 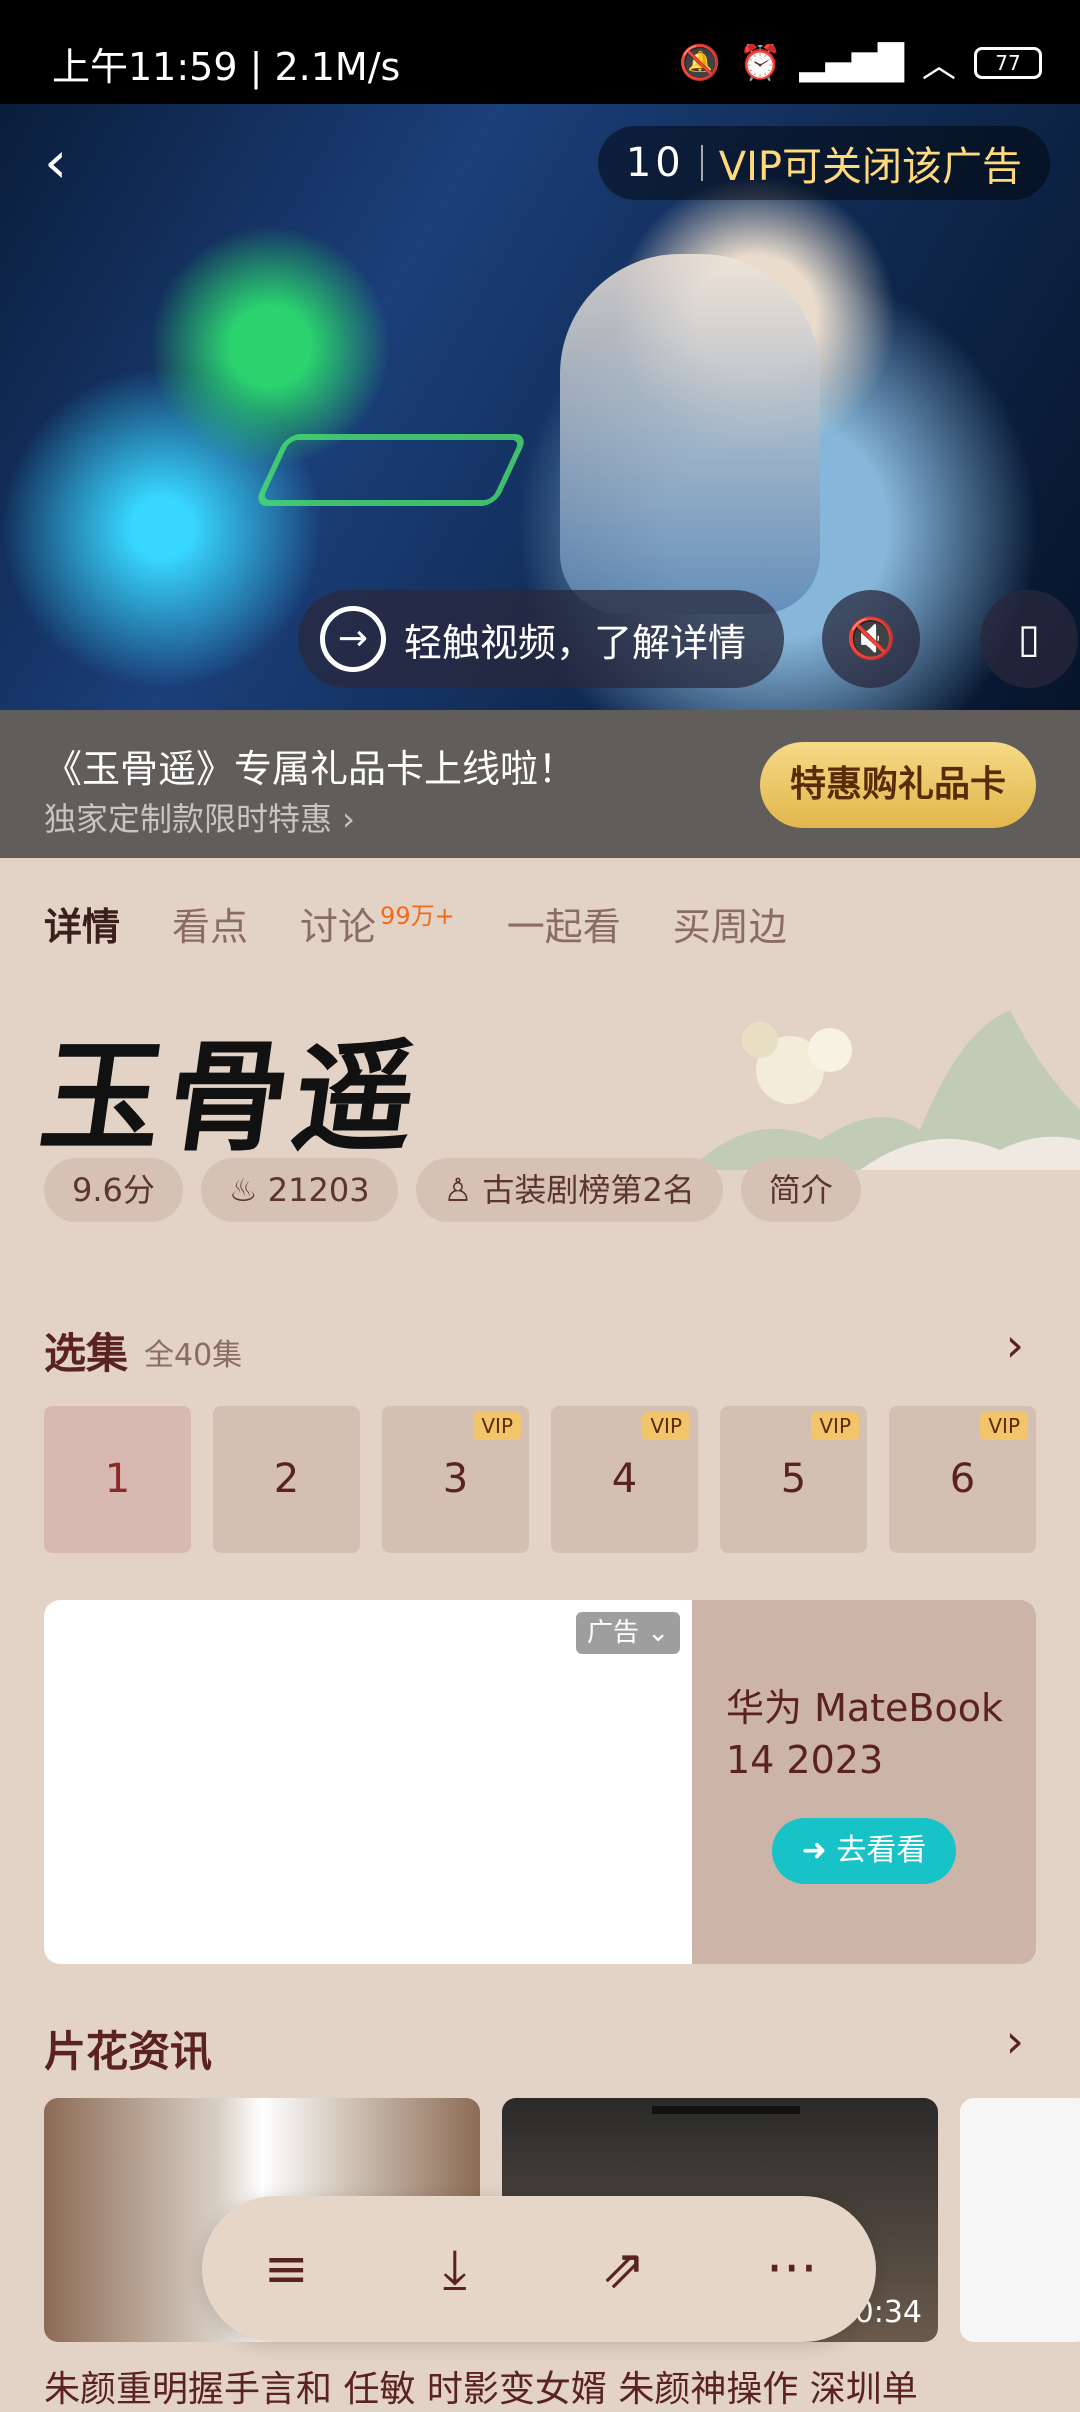 What do you see at coordinates (1020, 2220) in the screenshot?
I see `clip-thumbnail` at bounding box center [1020, 2220].